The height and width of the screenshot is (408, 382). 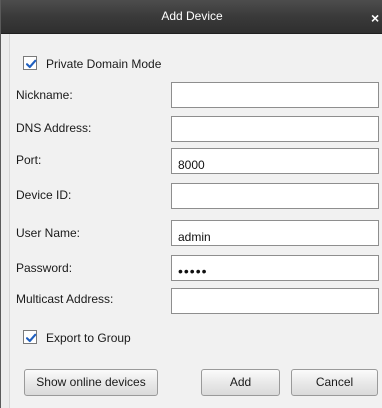 What do you see at coordinates (334, 382) in the screenshot?
I see `cancel-button: Cancel` at bounding box center [334, 382].